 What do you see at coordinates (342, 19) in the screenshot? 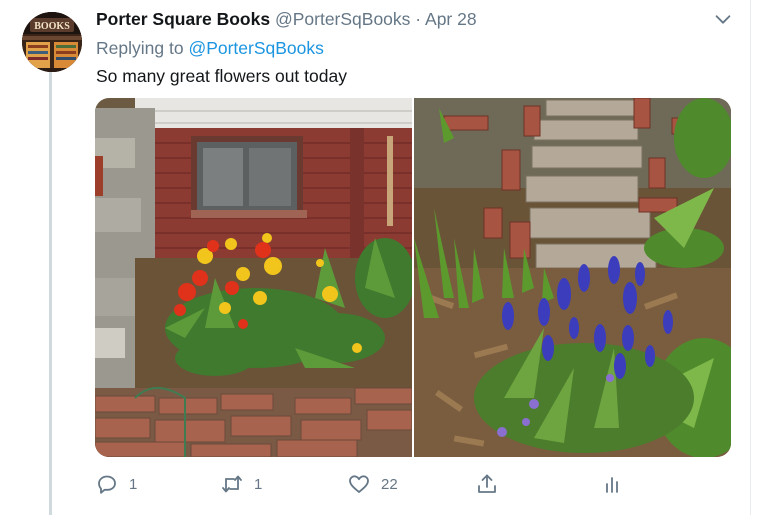
I see `user-handle: @PorterSqBooks` at bounding box center [342, 19].